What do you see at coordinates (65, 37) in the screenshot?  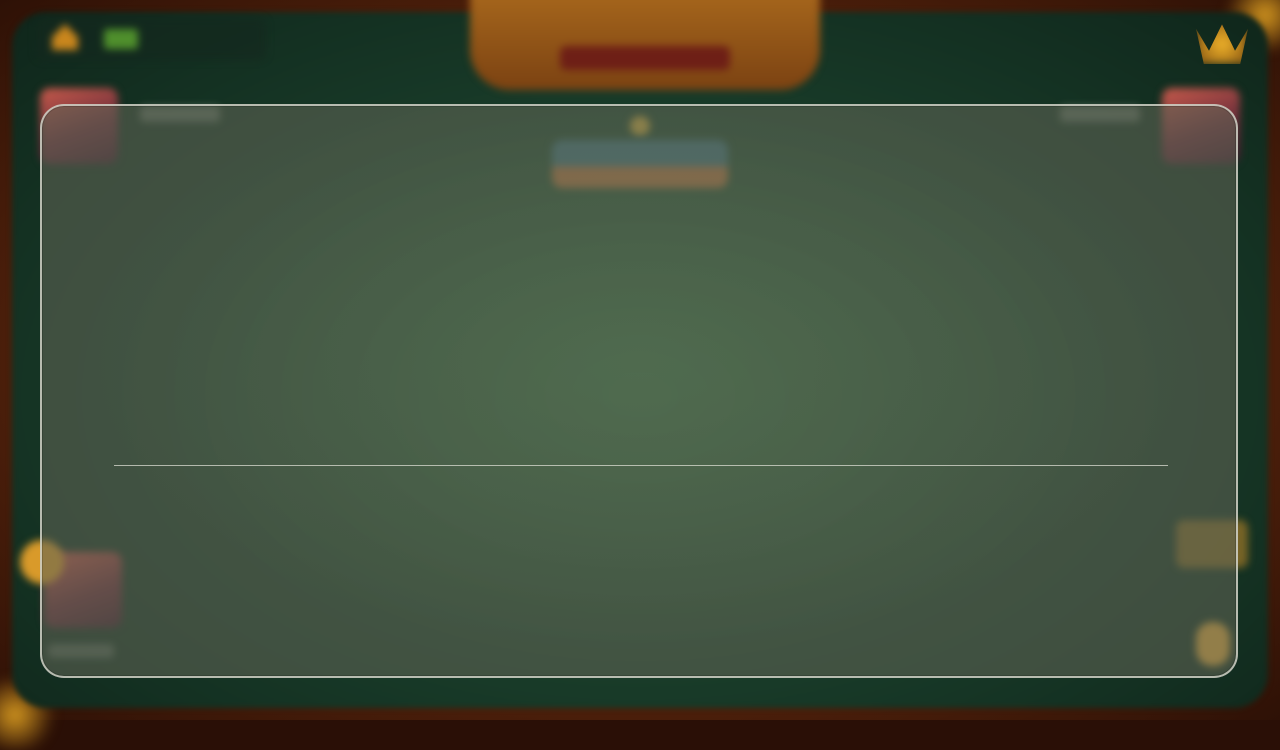 I see `home-icon` at bounding box center [65, 37].